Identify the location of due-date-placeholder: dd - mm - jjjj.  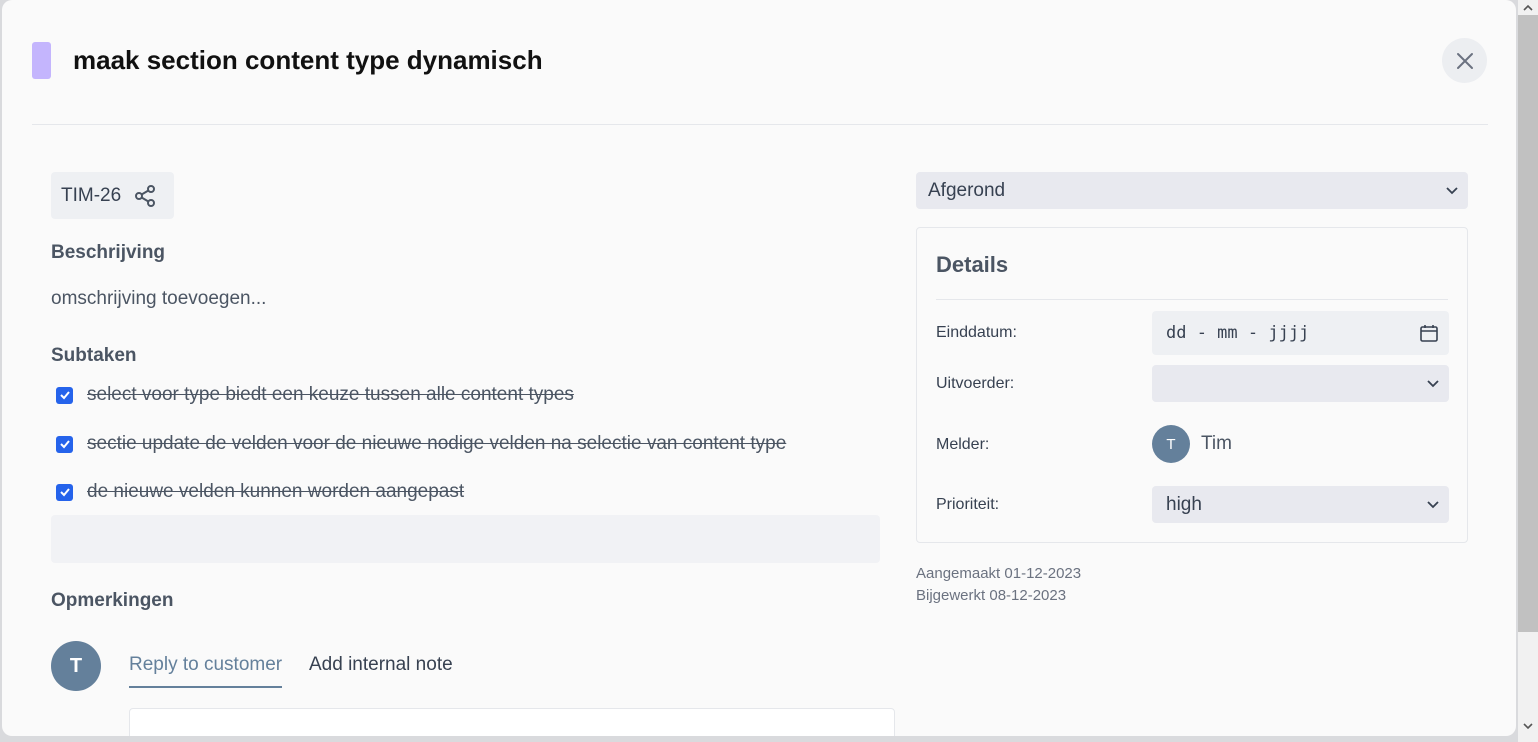
(1238, 333).